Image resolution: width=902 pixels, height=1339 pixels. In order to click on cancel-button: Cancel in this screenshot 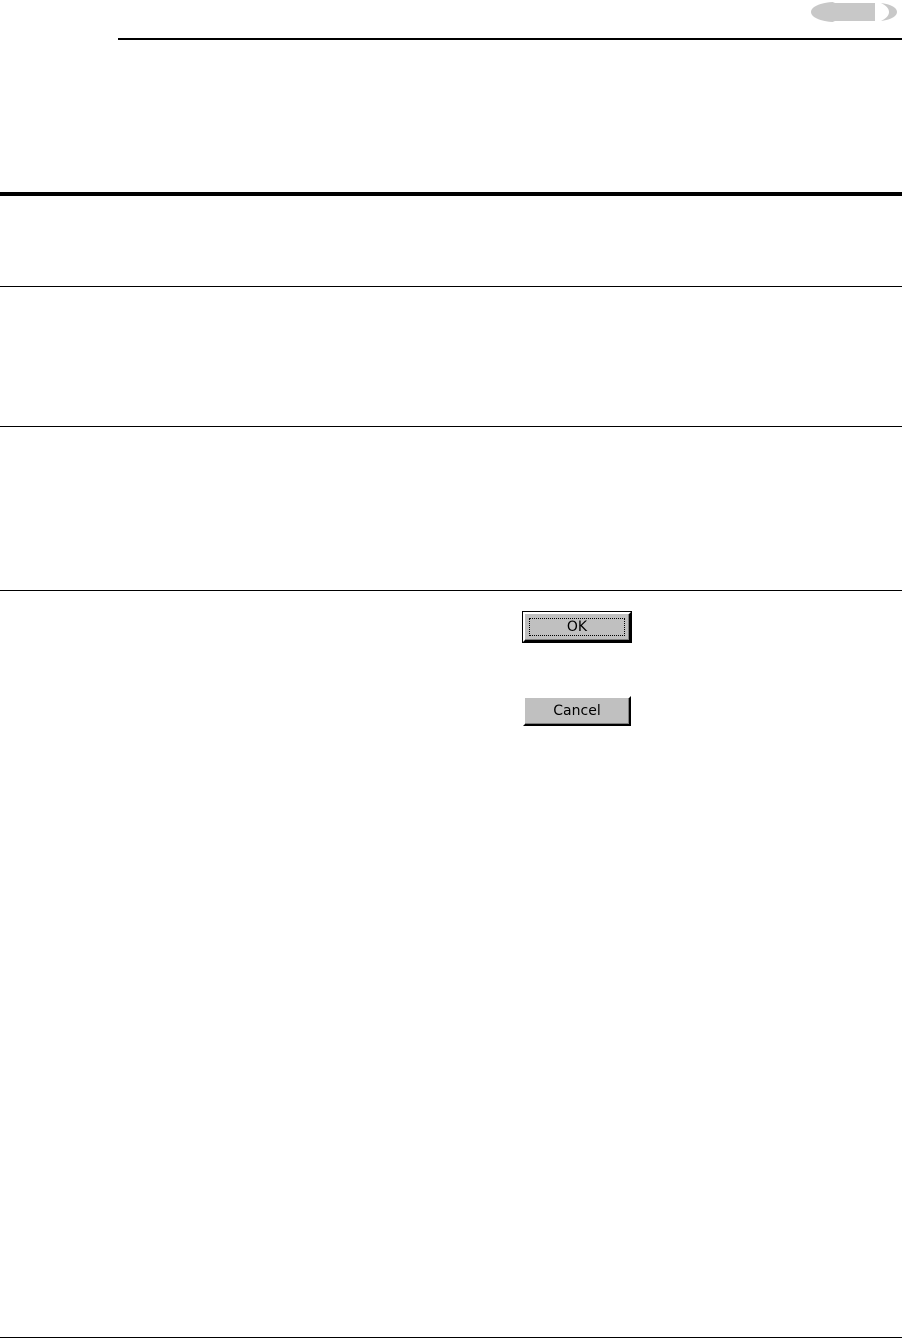, I will do `click(577, 711)`.